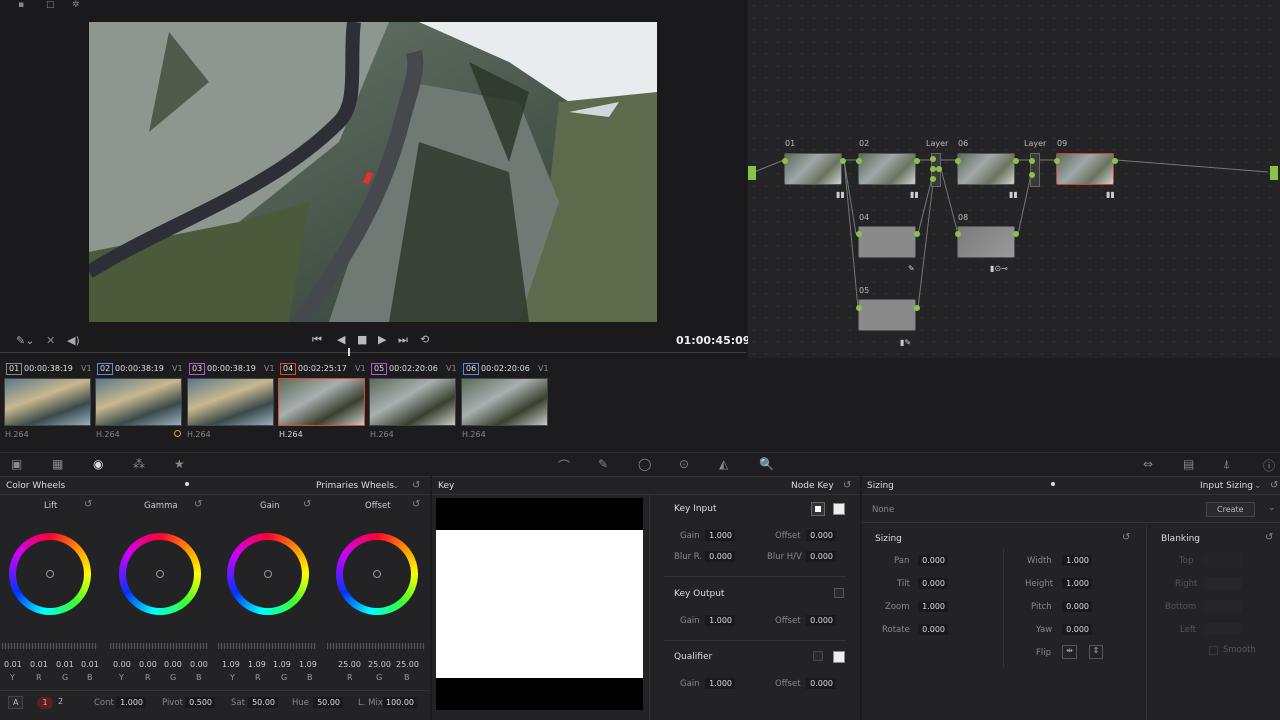 This screenshot has width=1280, height=720. I want to click on offset-g-value: 25.00, so click(379, 664).